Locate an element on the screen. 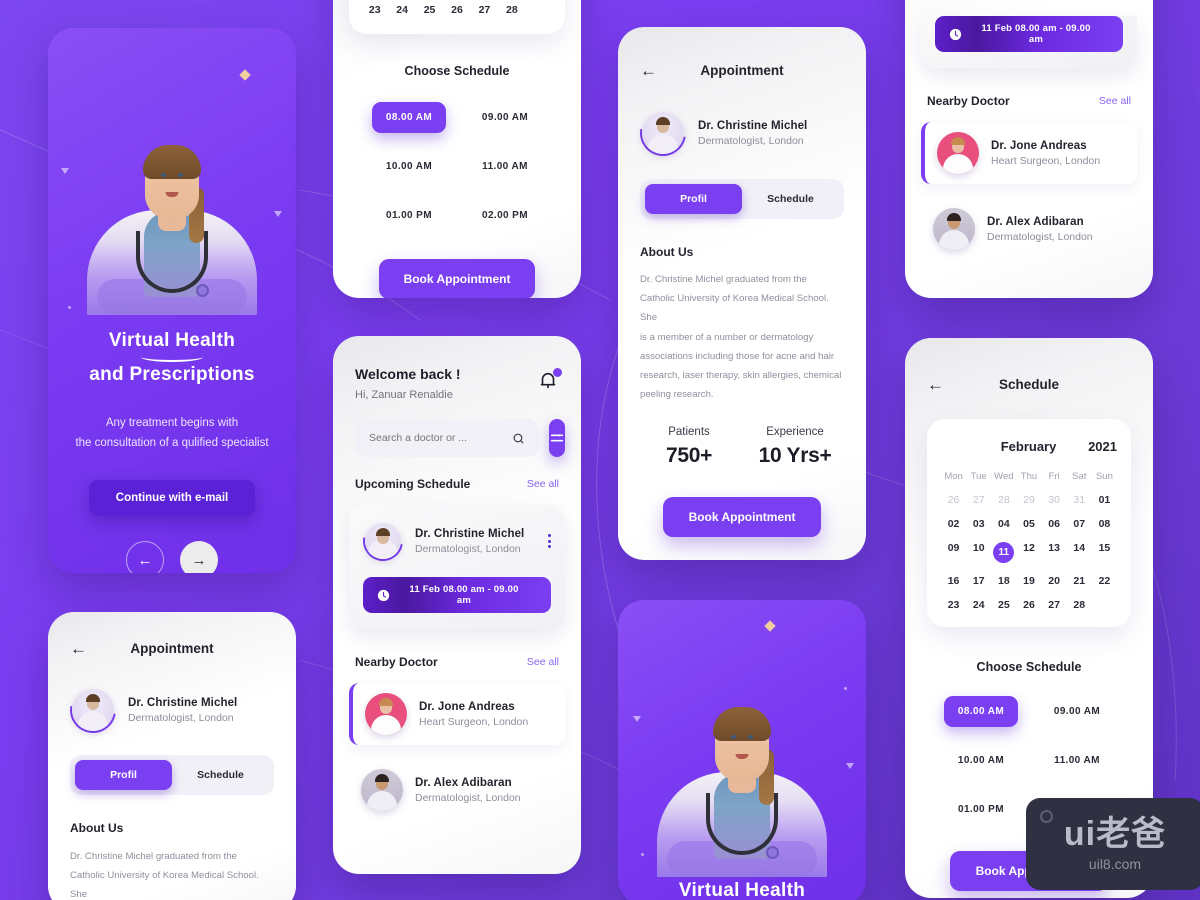 This screenshot has width=1200, height=900. time-slot: 02.00 PM is located at coordinates (505, 215).